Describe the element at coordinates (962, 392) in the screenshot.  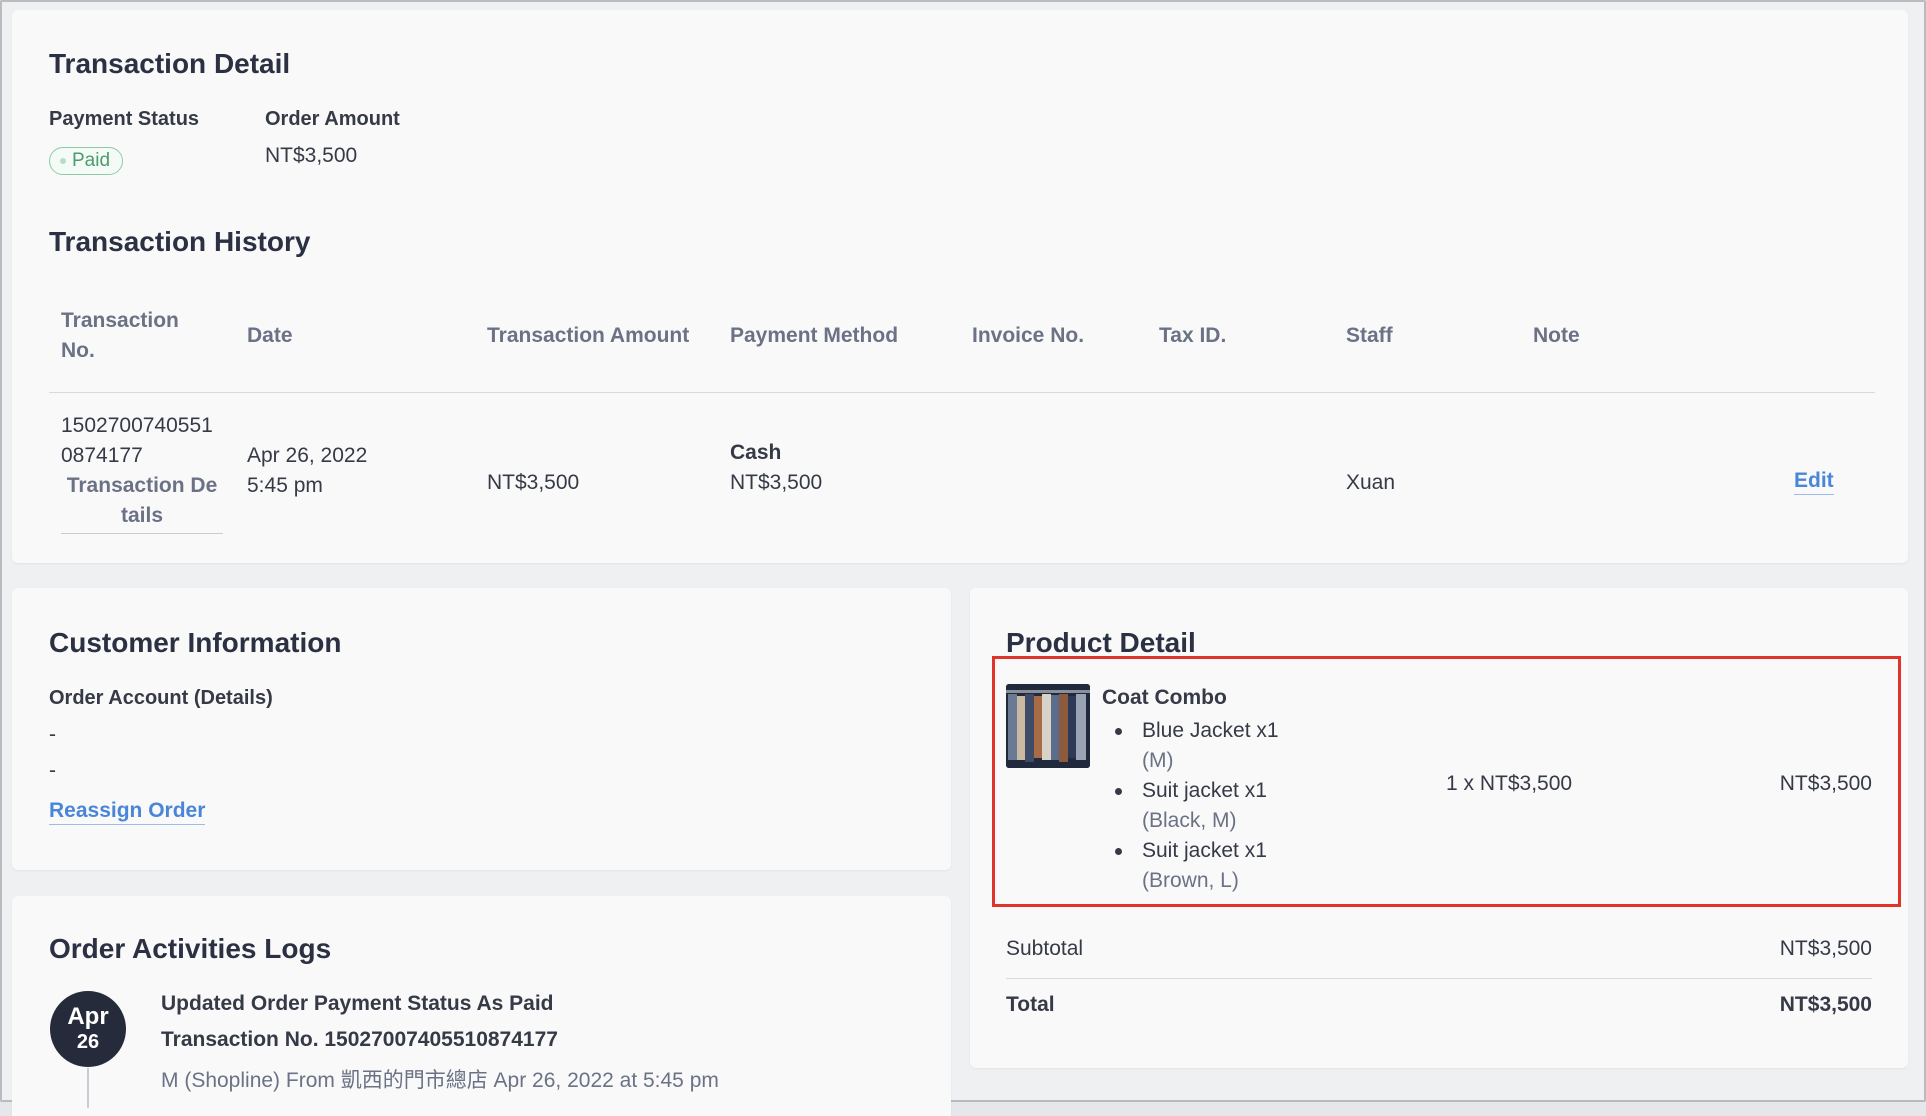
I see `table-header-divider` at that location.